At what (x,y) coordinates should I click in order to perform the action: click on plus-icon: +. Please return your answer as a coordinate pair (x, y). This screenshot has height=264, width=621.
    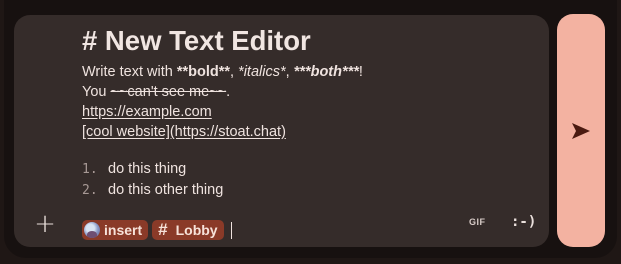
    Looking at the image, I should click on (45, 224).